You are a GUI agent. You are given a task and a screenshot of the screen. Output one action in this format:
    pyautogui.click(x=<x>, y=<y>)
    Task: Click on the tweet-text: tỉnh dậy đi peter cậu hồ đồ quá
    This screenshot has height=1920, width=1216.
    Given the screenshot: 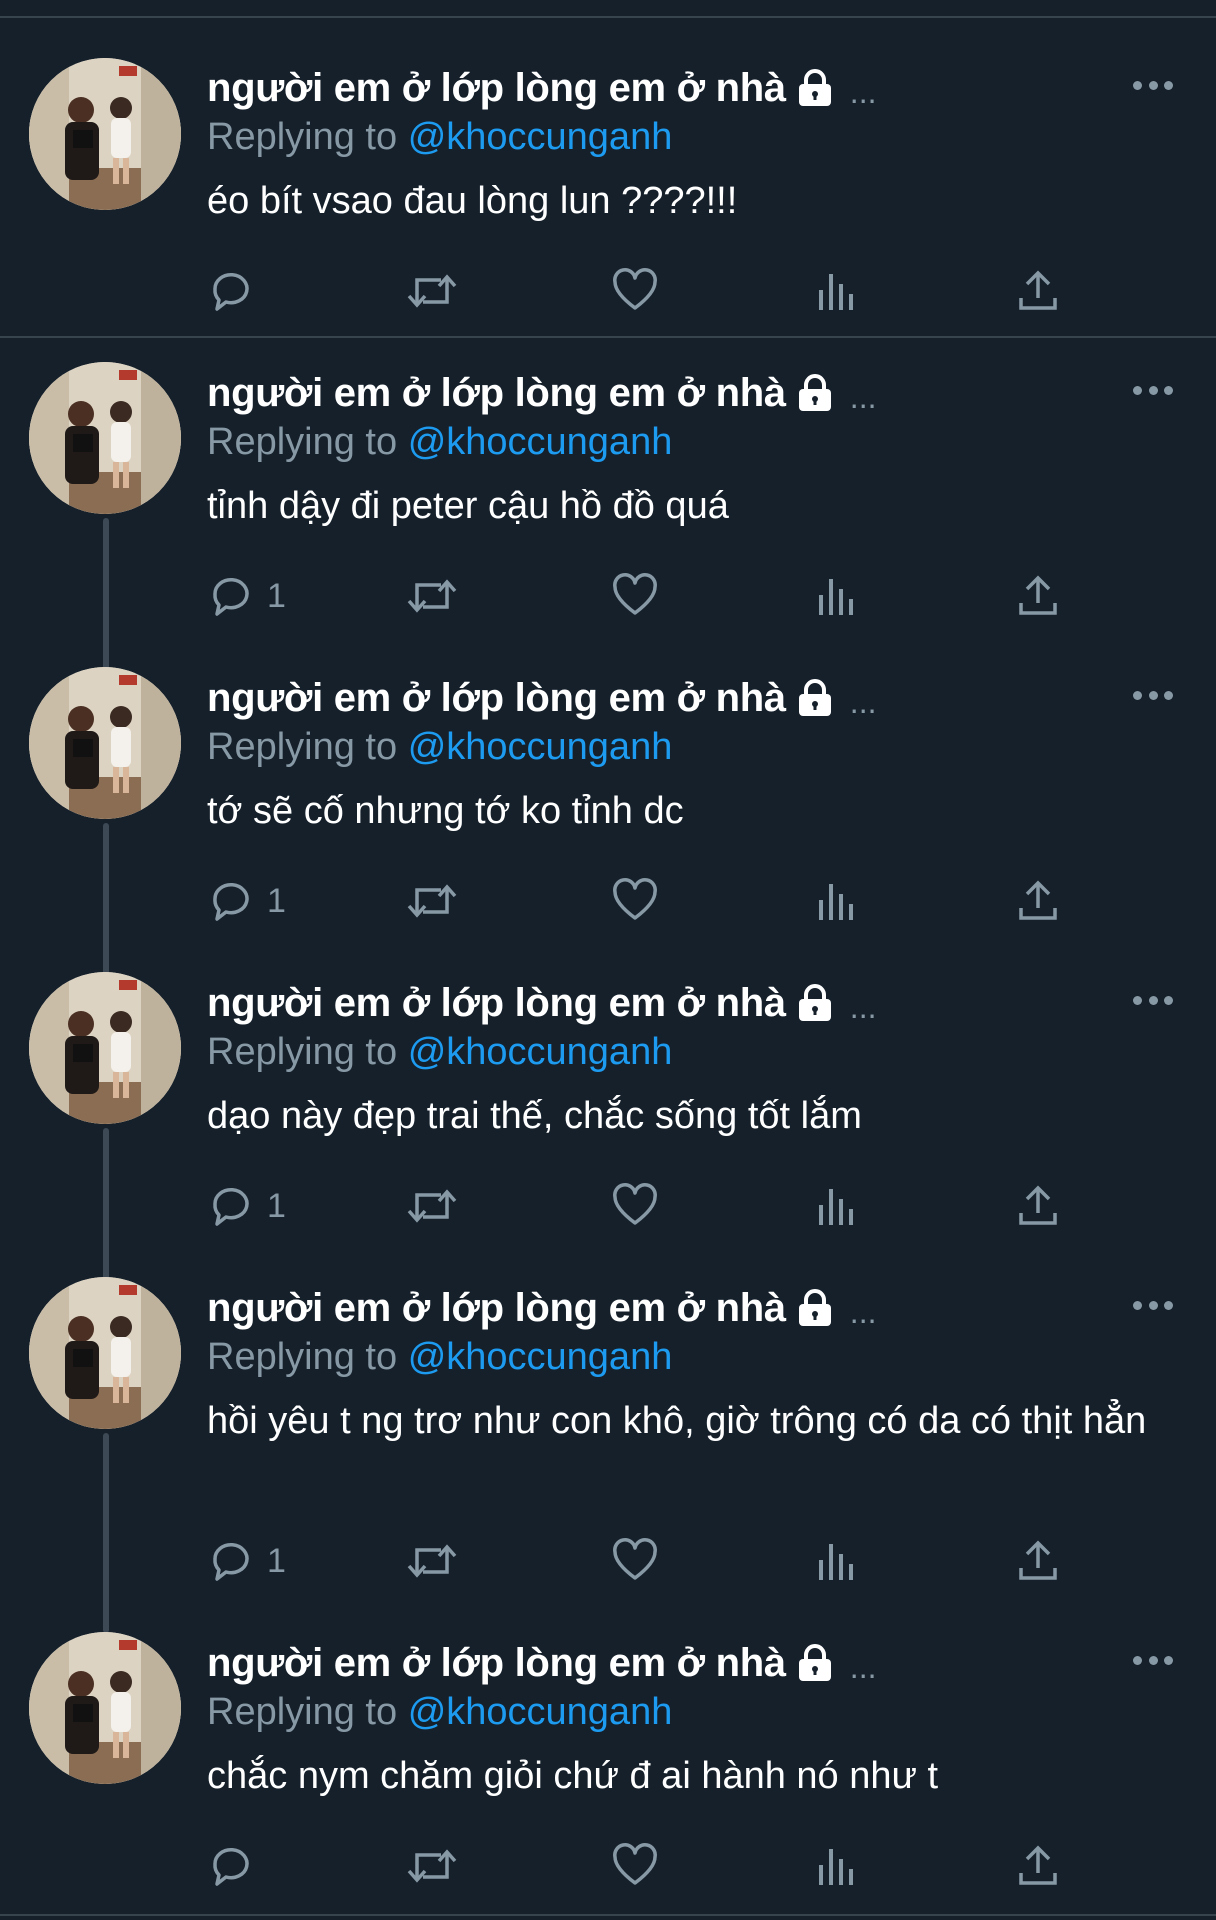 What is the action you would take?
    pyautogui.click(x=468, y=506)
    